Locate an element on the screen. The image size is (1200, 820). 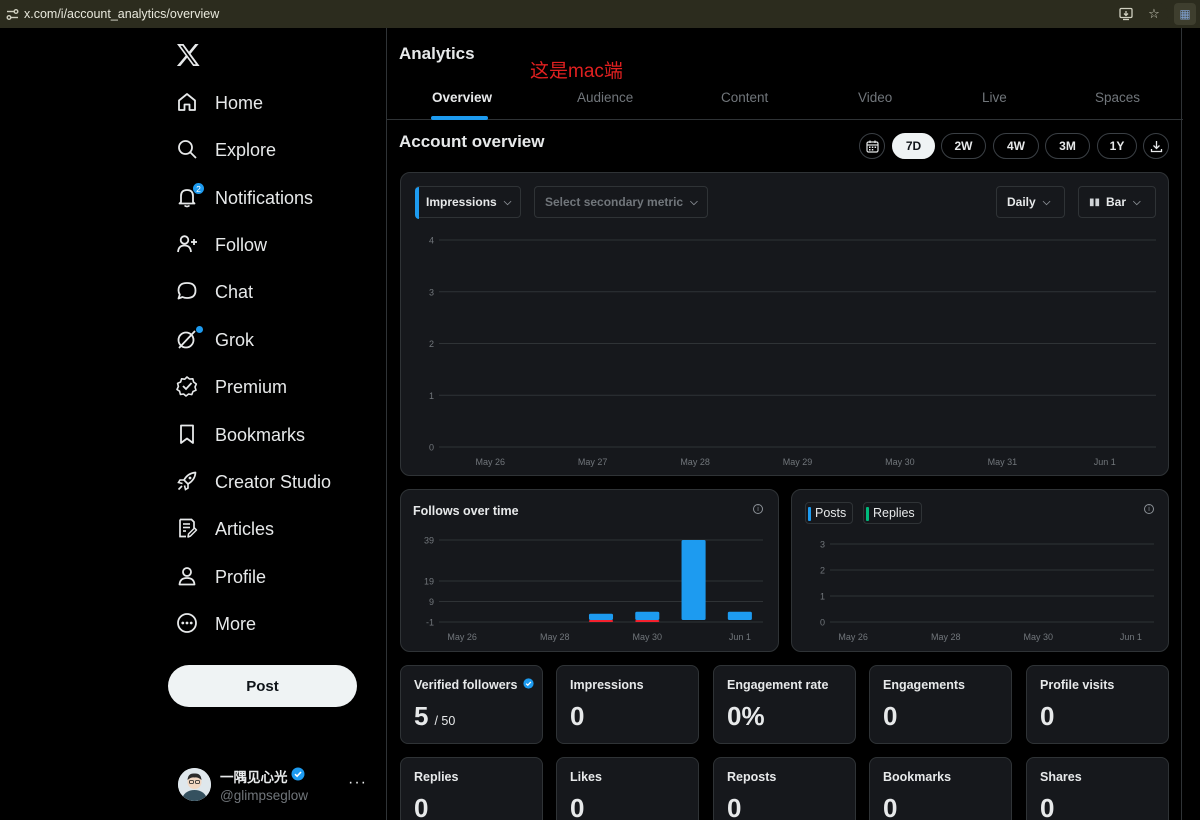
sidebar-item-label: Bookmarks is located at coordinates (260, 434).